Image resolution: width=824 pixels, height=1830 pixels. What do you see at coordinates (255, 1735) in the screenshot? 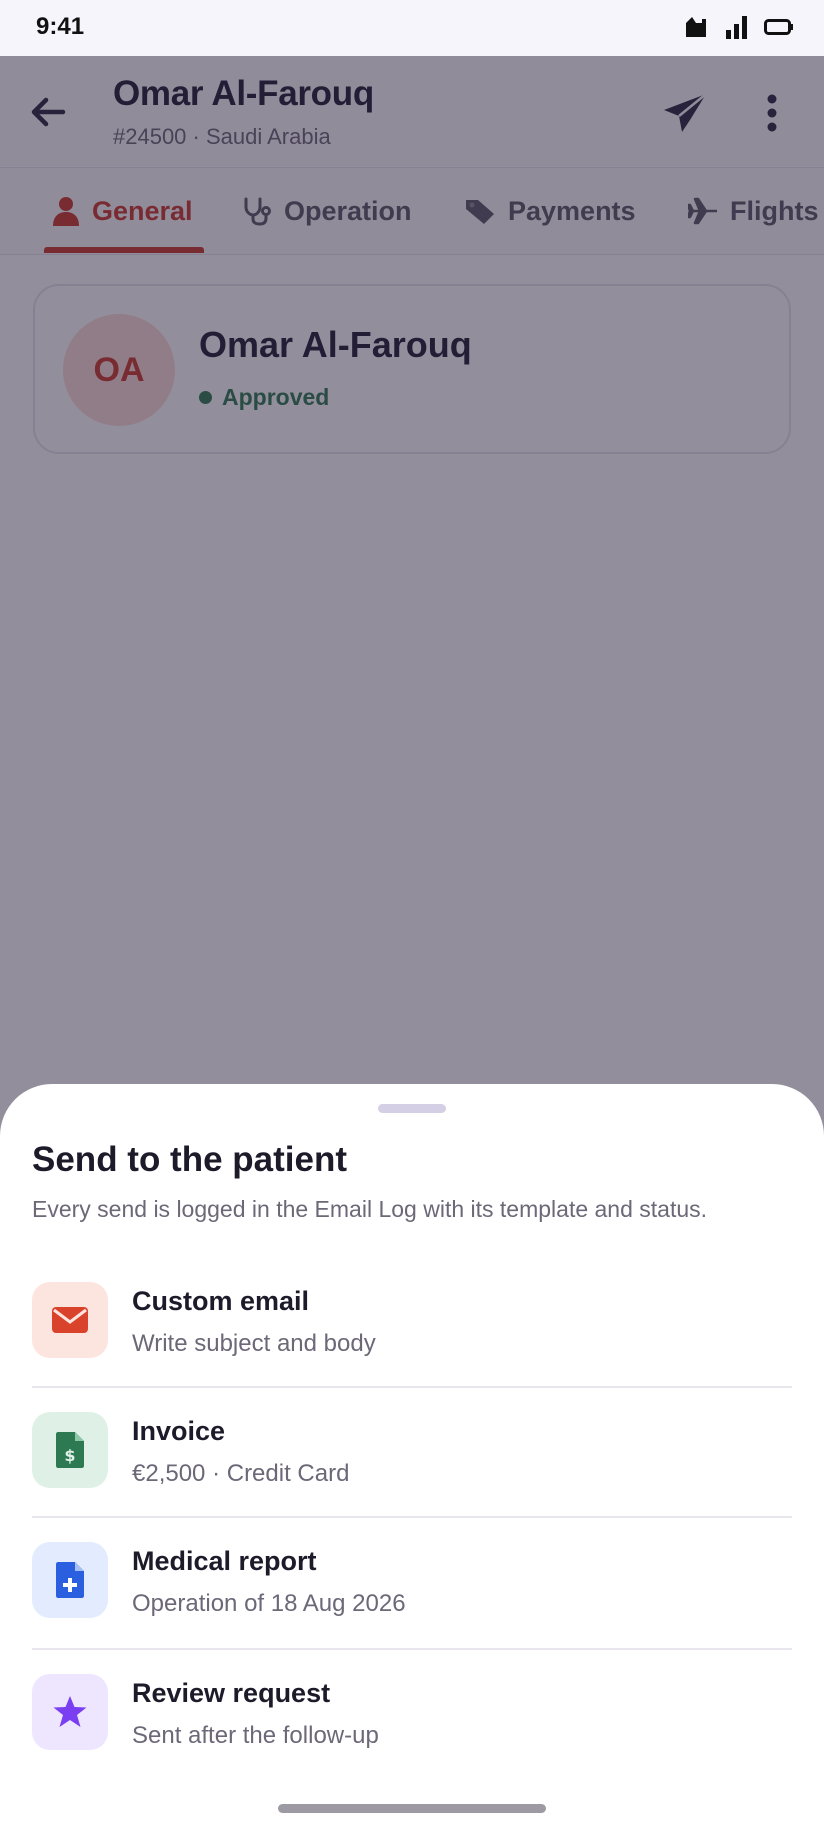
I see `option-subtitle: Sent after the follow-up` at bounding box center [255, 1735].